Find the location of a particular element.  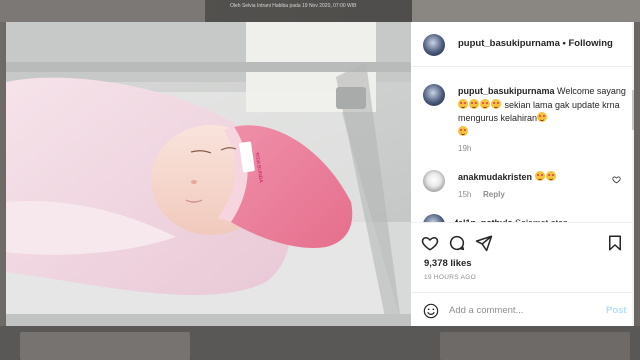

likes-count: 9,378 likes is located at coordinates (448, 263).